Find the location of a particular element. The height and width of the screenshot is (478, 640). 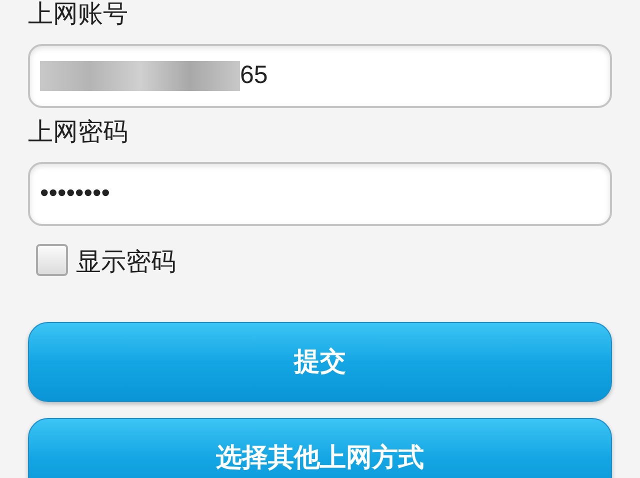

input-field: •••••••• is located at coordinates (320, 194).